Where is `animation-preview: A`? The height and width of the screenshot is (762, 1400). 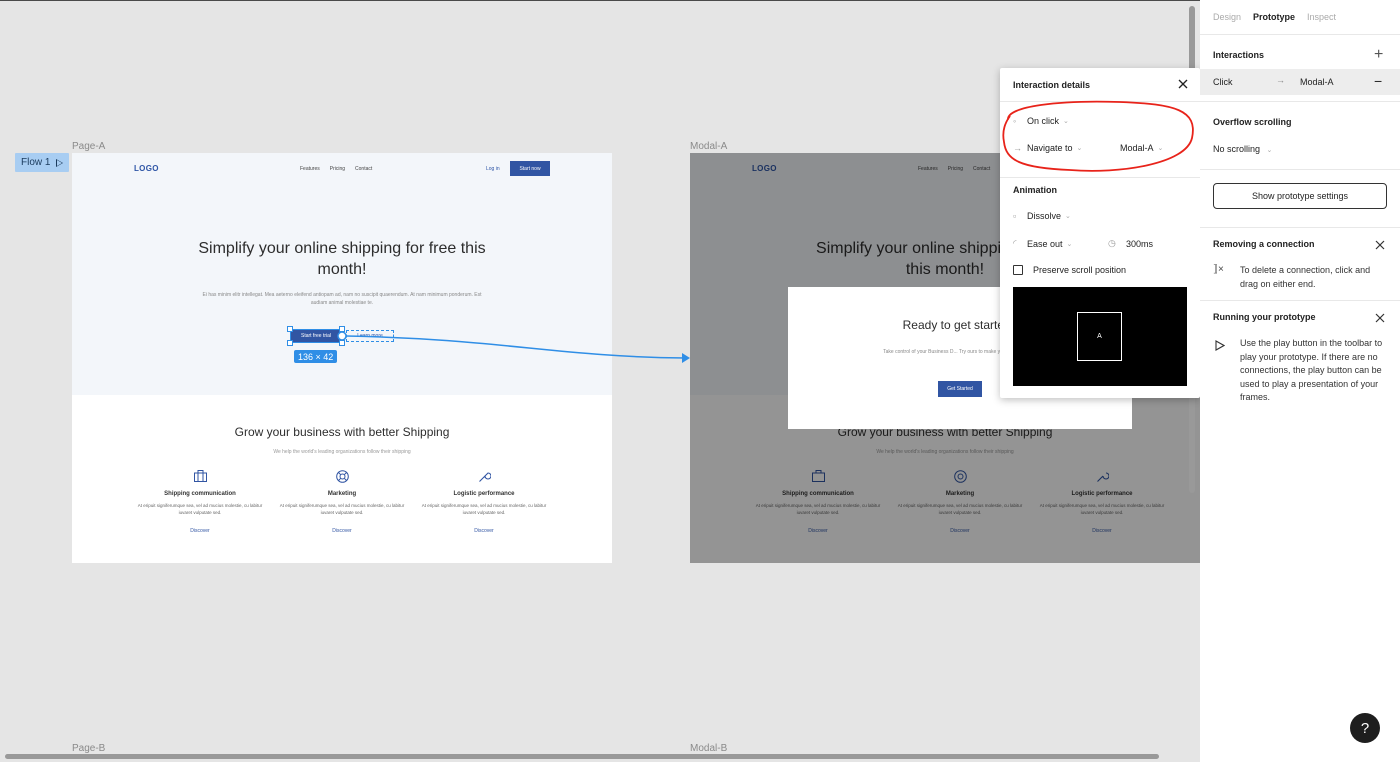 animation-preview: A is located at coordinates (1100, 336).